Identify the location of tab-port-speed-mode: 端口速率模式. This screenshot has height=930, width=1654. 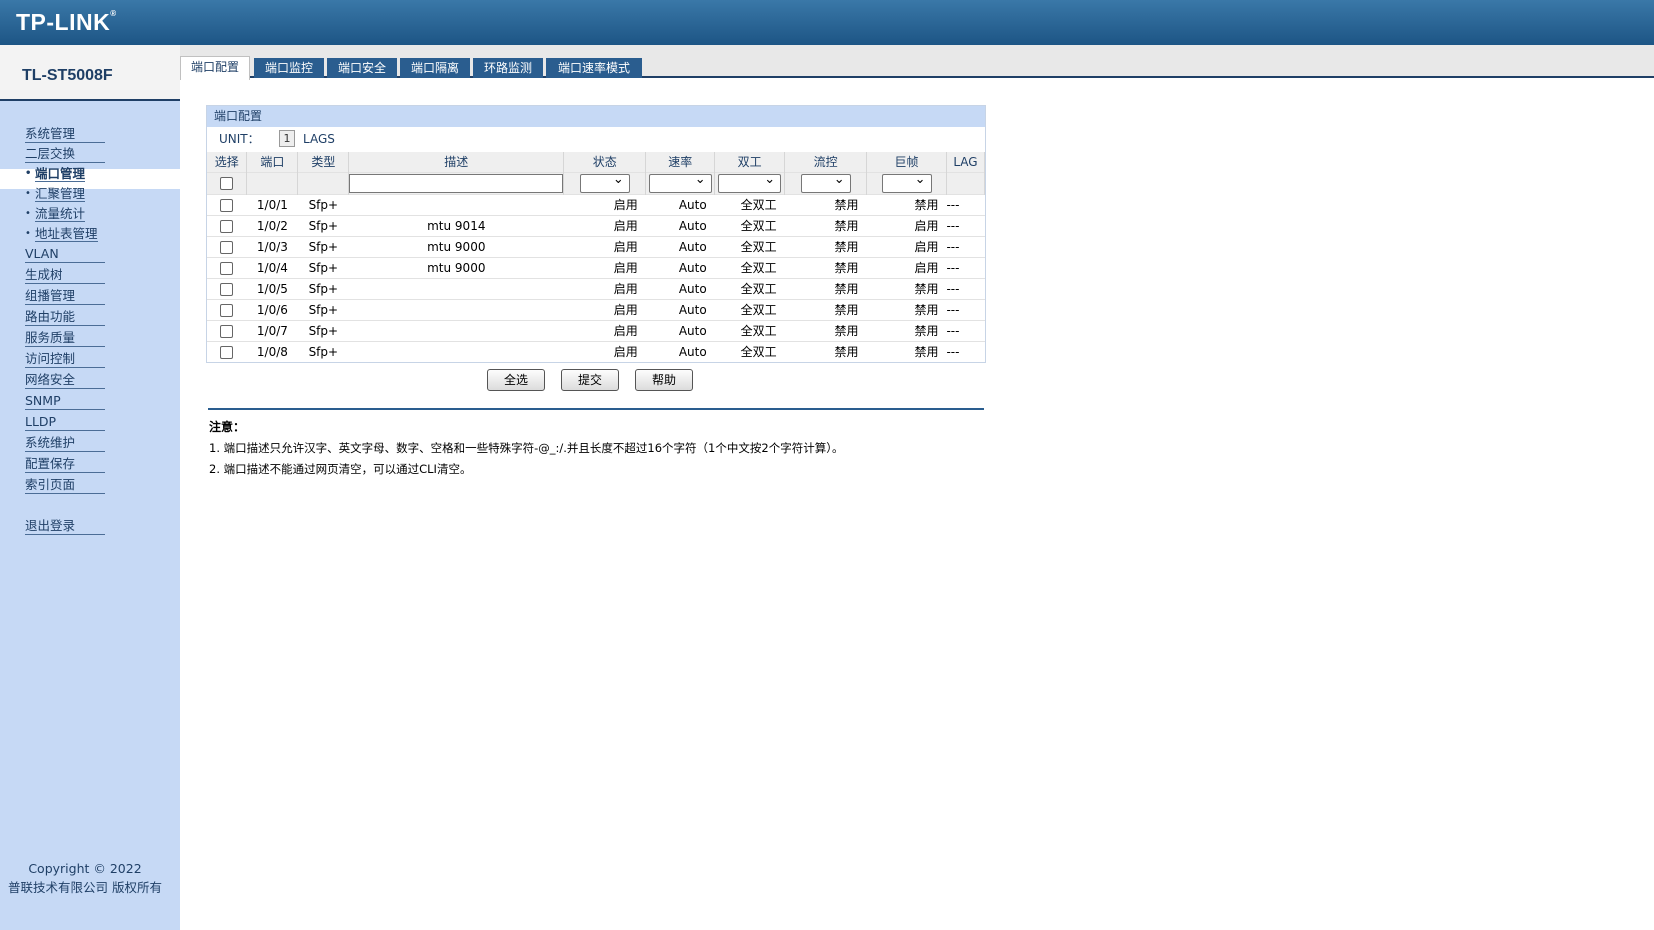
(594, 68).